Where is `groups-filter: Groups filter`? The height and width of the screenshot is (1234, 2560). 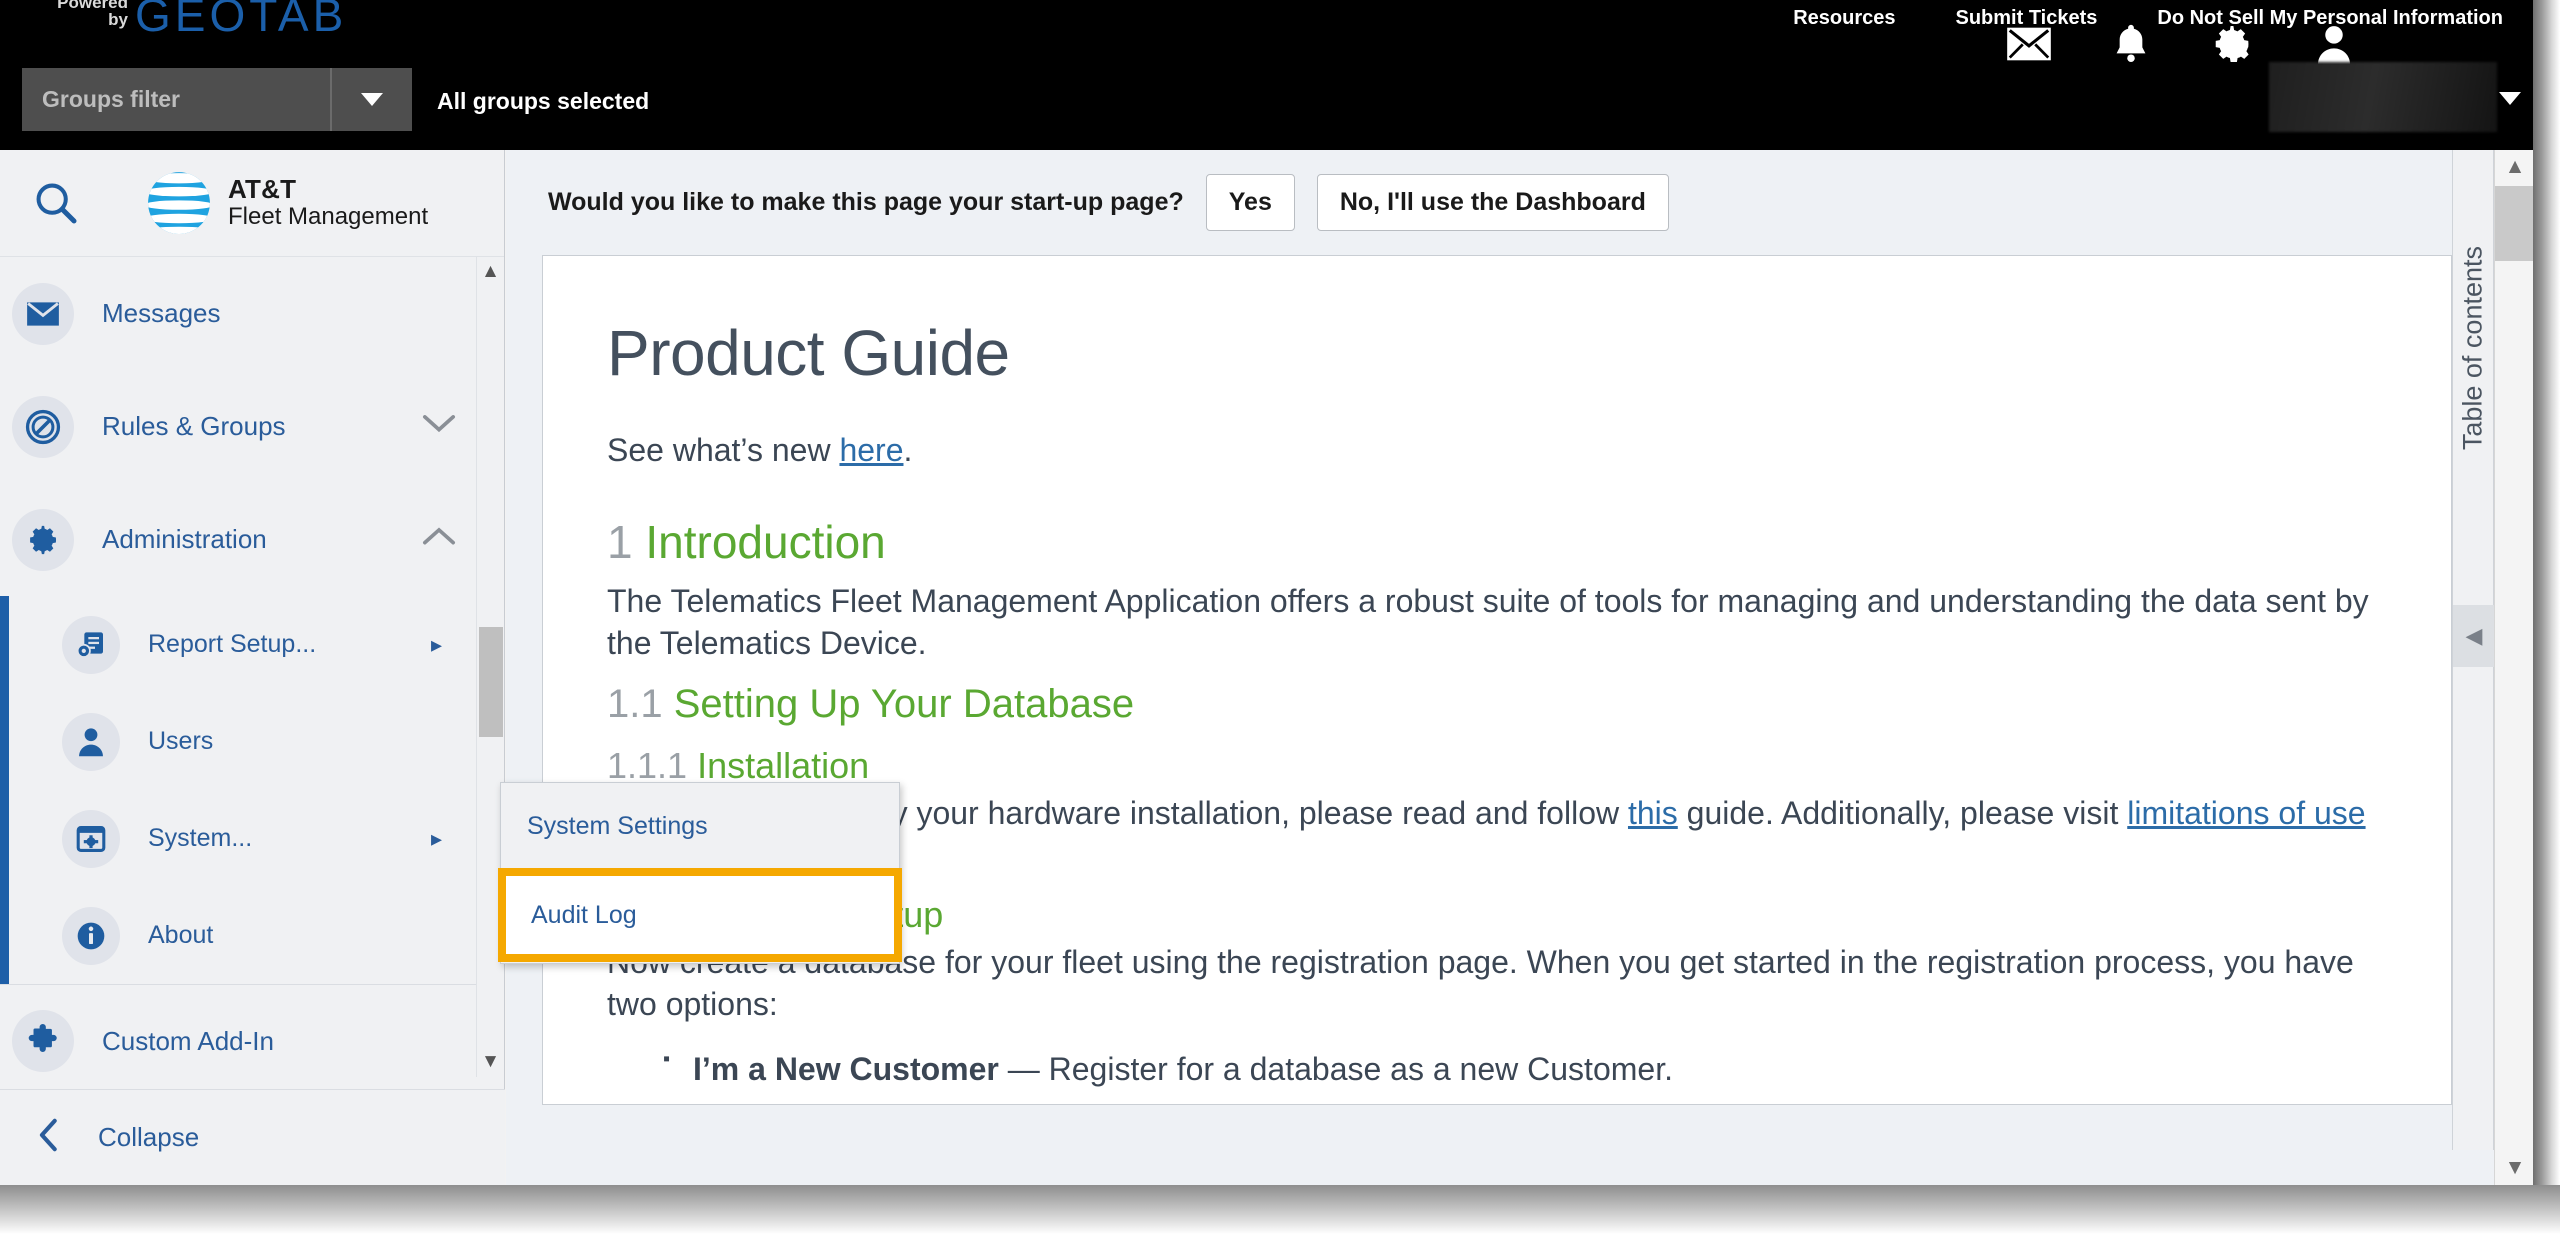
groups-filter: Groups filter is located at coordinates (217, 99).